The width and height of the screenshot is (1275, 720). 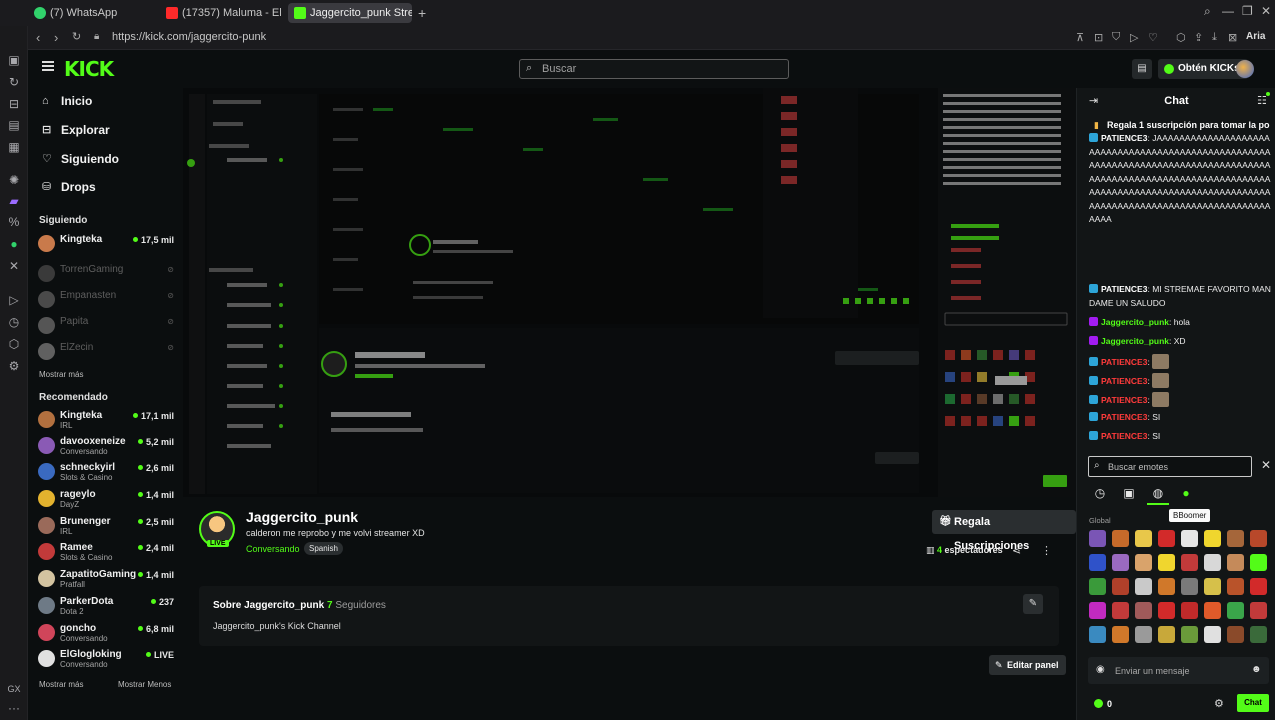 What do you see at coordinates (93, 13) in the screenshot?
I see `tab-whatsapp: (7) WhatsApp` at bounding box center [93, 13].